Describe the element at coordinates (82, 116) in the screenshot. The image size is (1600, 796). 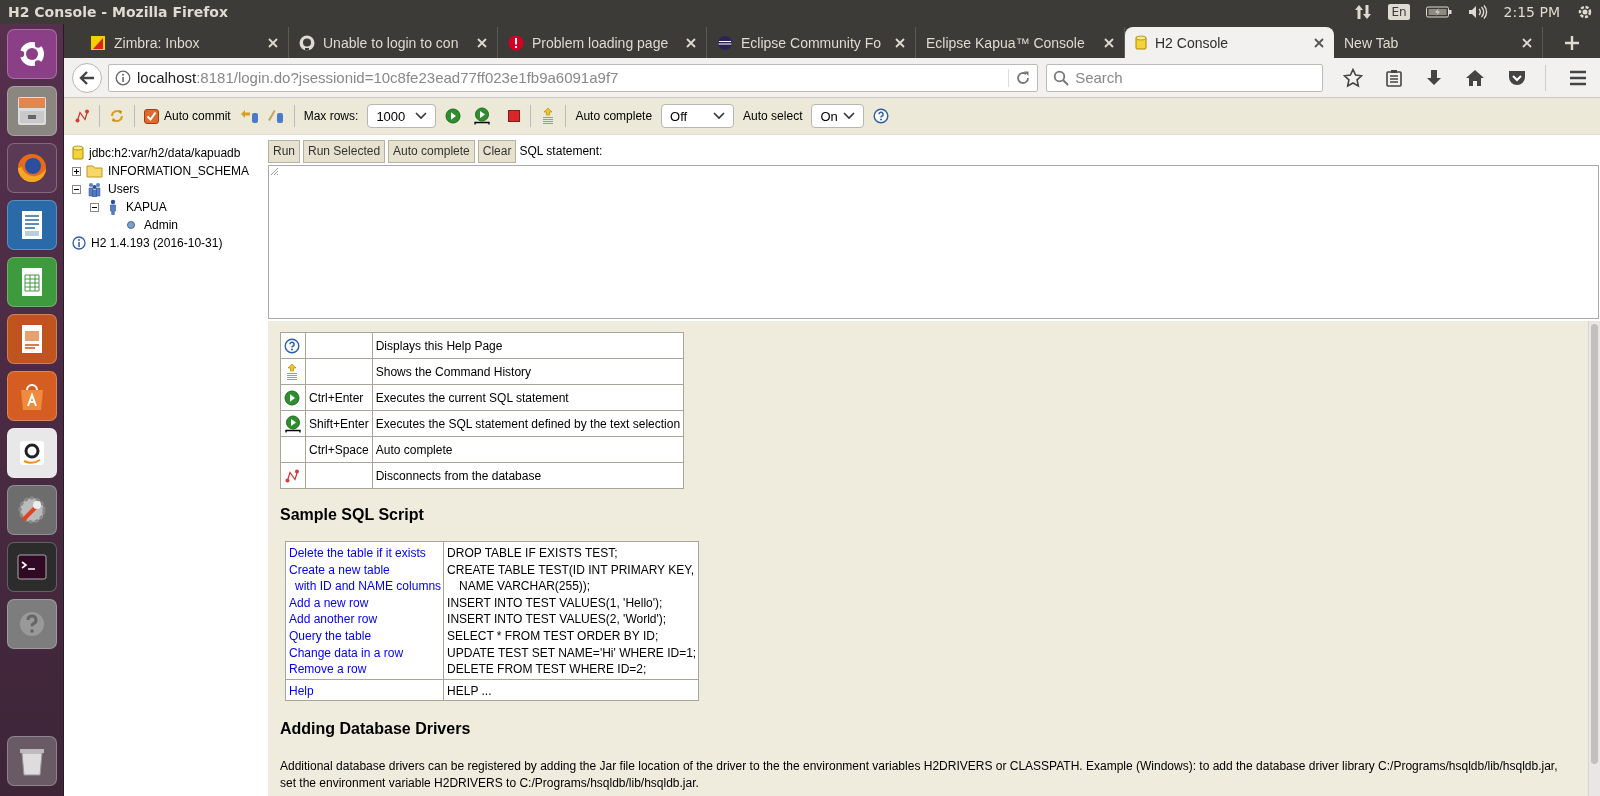
I see `disconnect-icon` at that location.